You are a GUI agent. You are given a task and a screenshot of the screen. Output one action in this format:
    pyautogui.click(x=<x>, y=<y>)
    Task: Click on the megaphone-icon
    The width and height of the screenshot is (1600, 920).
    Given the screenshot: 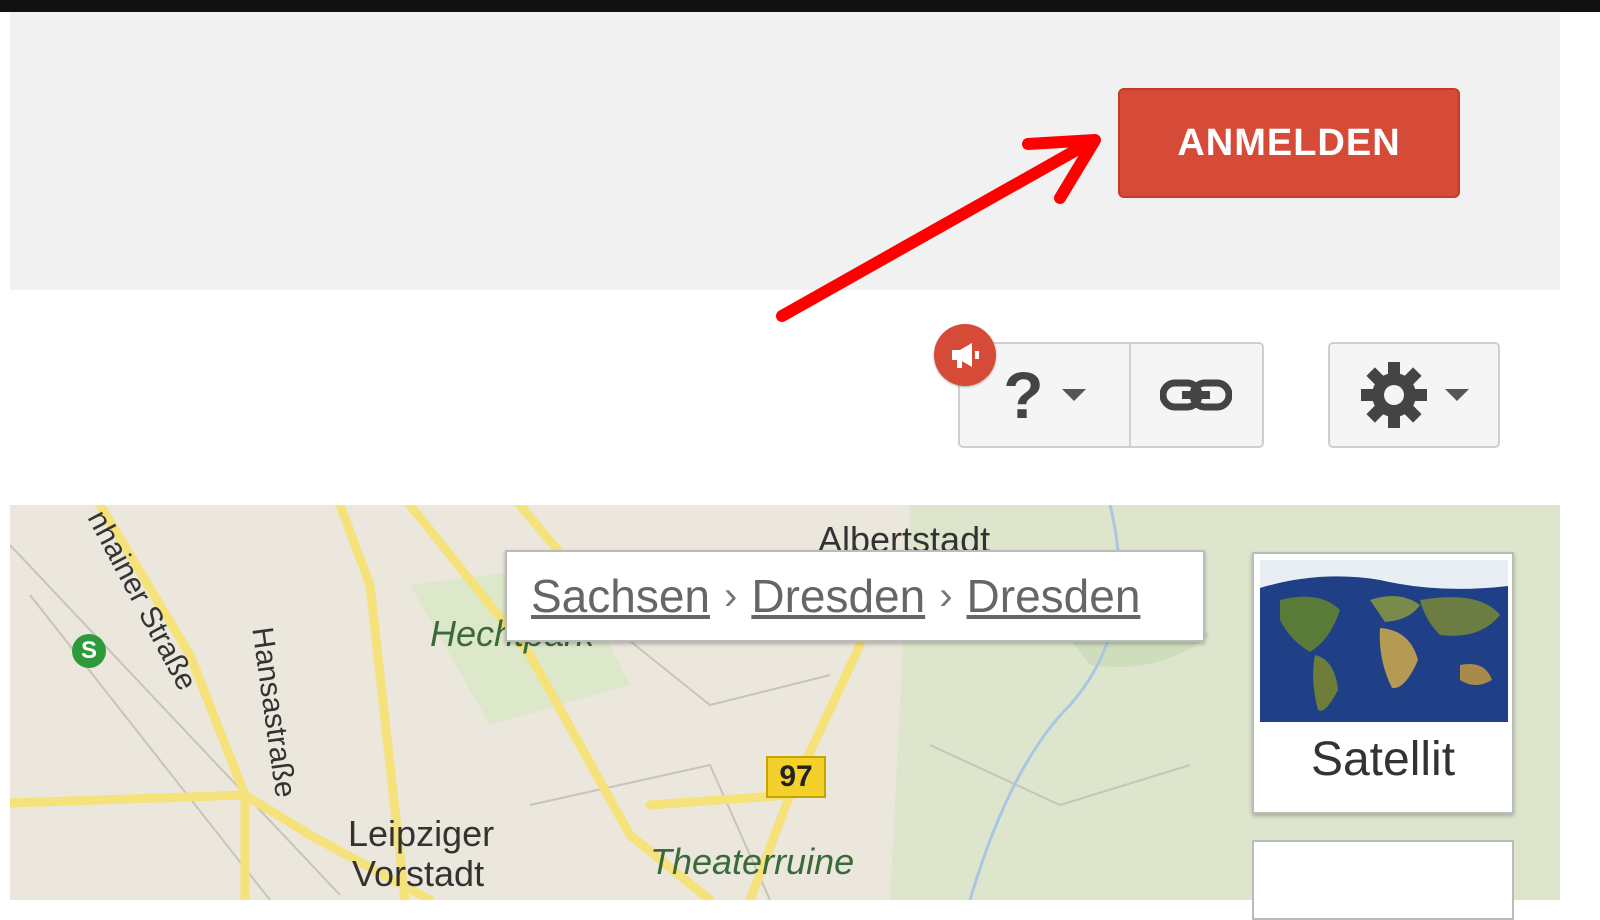 What is the action you would take?
    pyautogui.click(x=965, y=355)
    